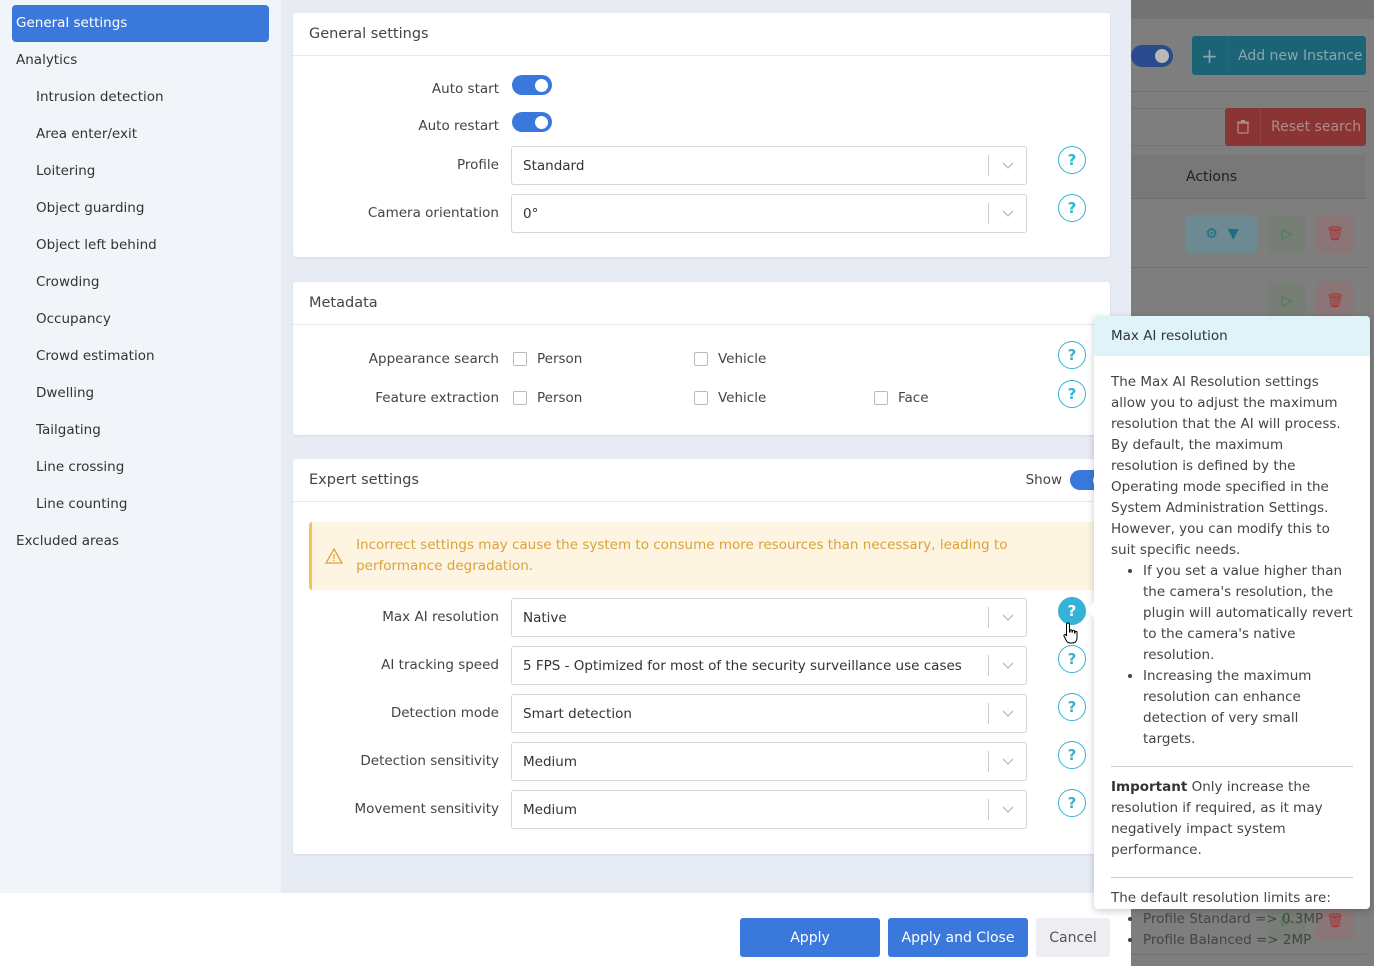  Describe the element at coordinates (364, 480) in the screenshot. I see `card-title: Expert settings` at that location.